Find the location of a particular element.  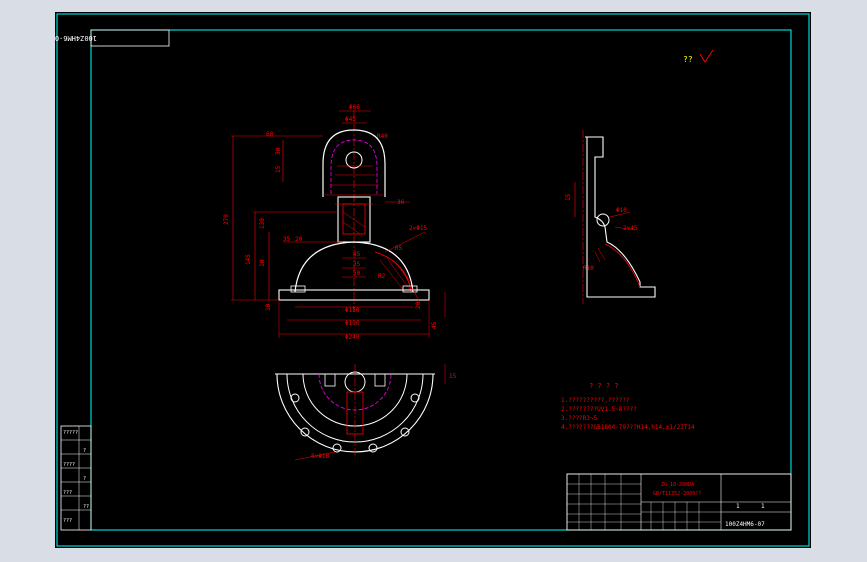

dim-label: 60 is located at coordinates (270, 134).